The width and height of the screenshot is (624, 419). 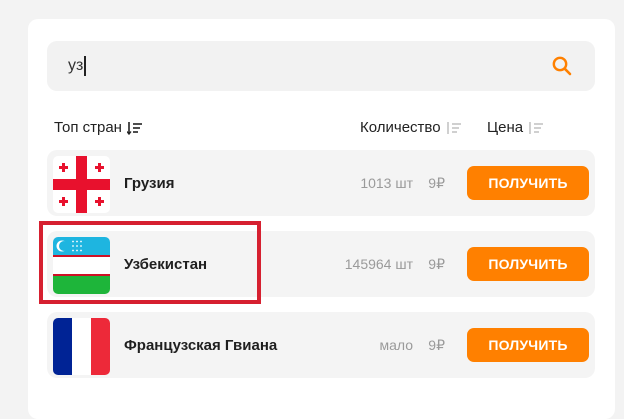 I want to click on column-header-quantity: Количество, so click(x=400, y=127).